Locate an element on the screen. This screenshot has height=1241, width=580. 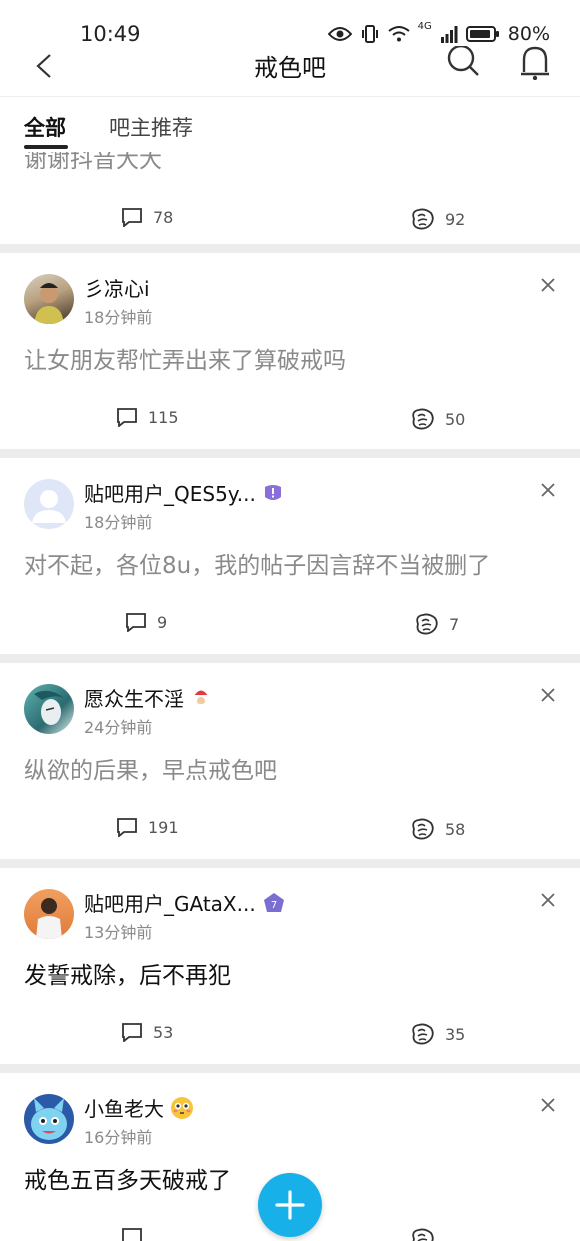
username: 彡凉心i is located at coordinates (117, 287).